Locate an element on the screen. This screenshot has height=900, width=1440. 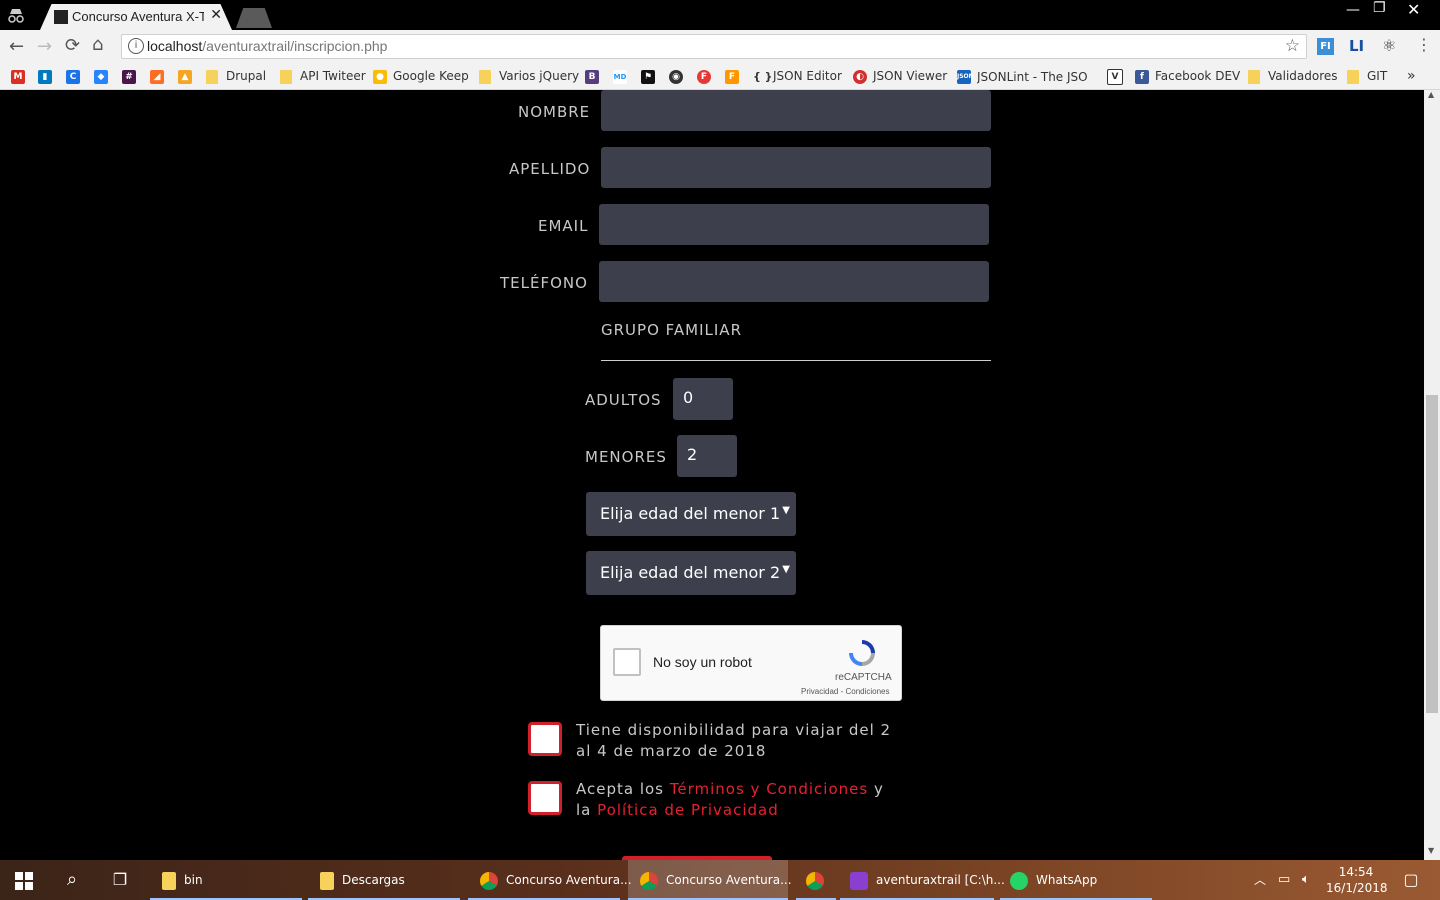
edad-menor-2-select: Elija edad del menor 2 ▼ is located at coordinates (691, 573).